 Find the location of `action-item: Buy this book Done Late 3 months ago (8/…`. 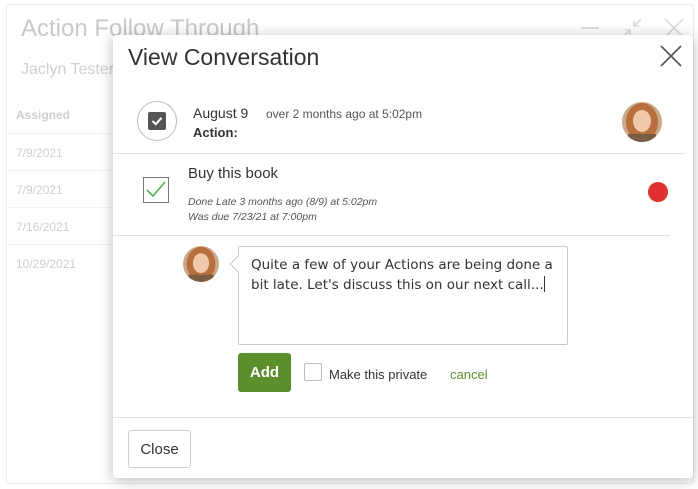

action-item: Buy this book Done Late 3 months ago (8/… is located at coordinates (391, 194).